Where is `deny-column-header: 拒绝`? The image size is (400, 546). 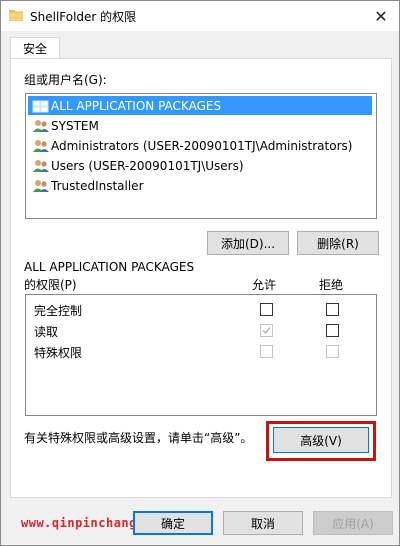 deny-column-header: 拒绝 is located at coordinates (331, 285).